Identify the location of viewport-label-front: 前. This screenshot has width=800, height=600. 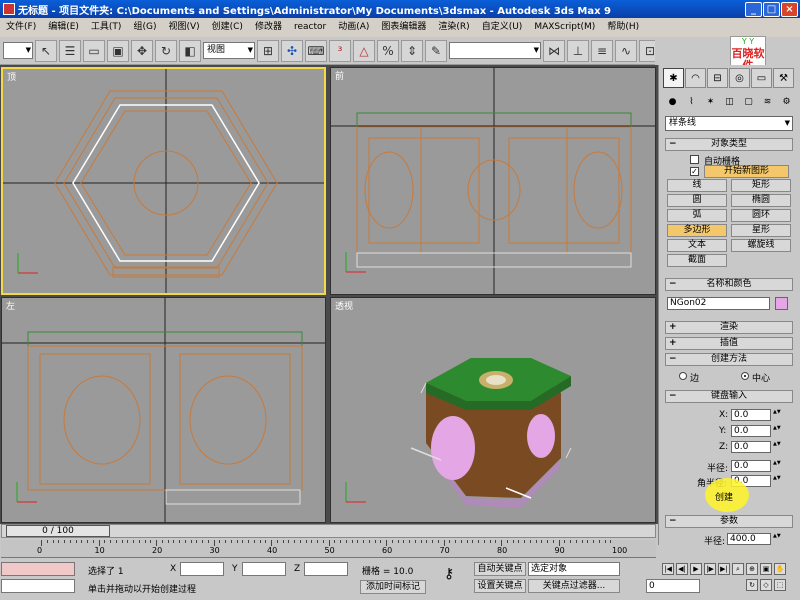
(339, 75).